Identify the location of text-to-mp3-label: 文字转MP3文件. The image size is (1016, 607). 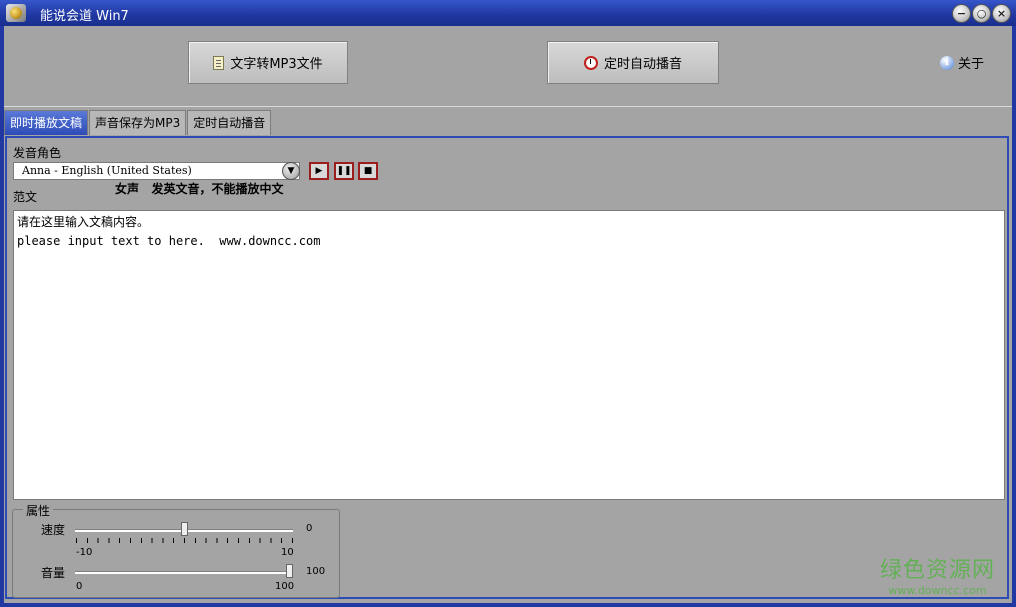
(276, 64).